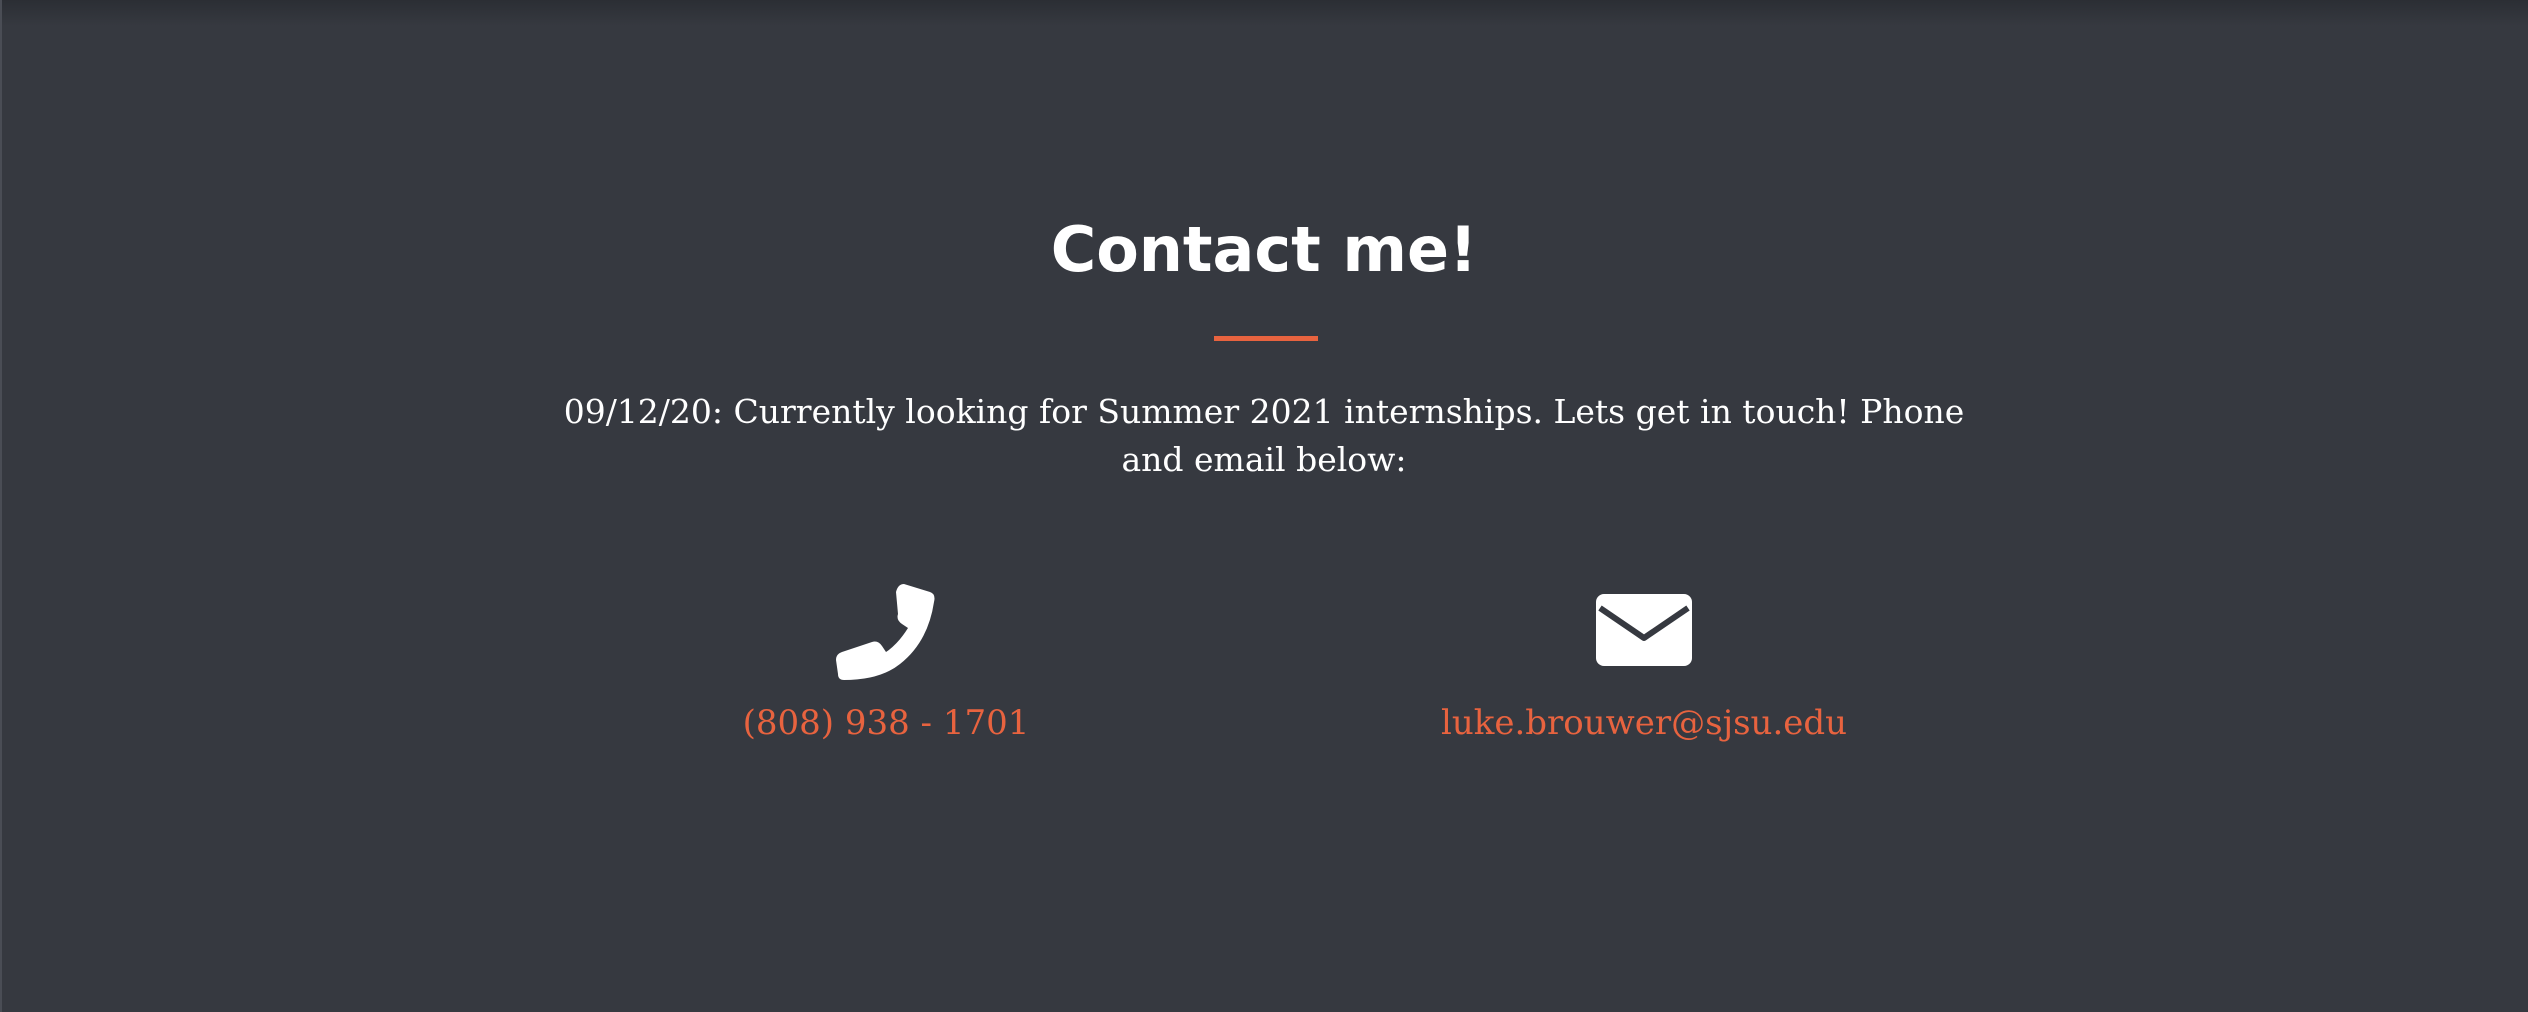 The height and width of the screenshot is (1012, 2528). Describe the element at coordinates (886, 723) in the screenshot. I see `phone-link: (808) 938 - 1701` at that location.